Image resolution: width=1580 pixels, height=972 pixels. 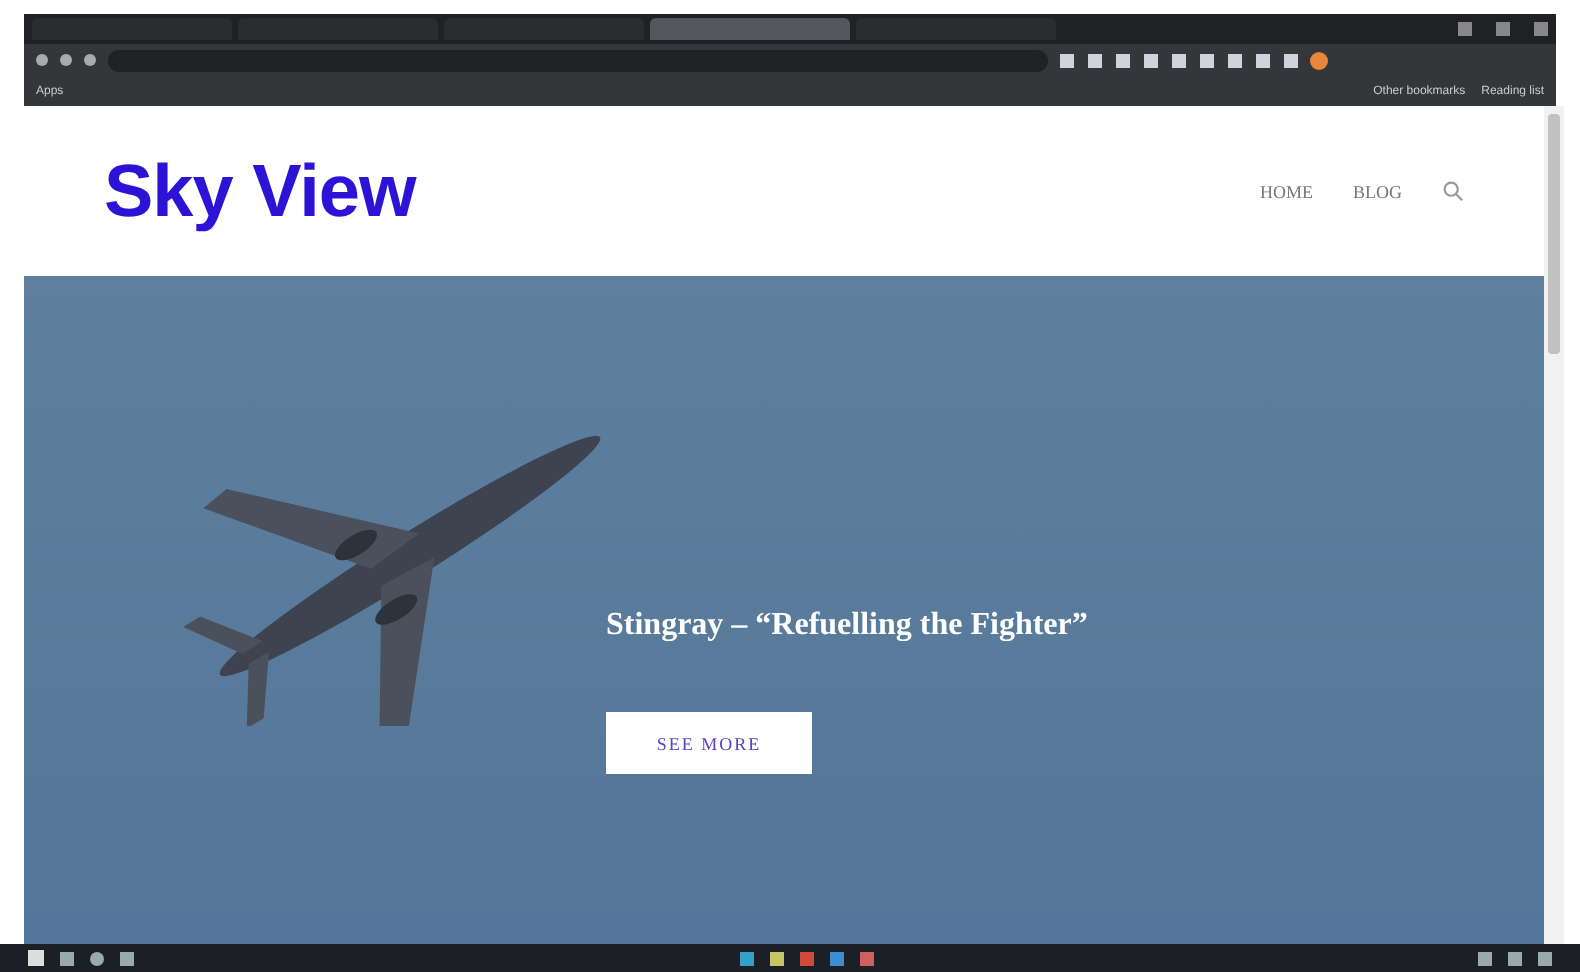 What do you see at coordinates (1319, 60) in the screenshot?
I see `profile-avatar-icon` at bounding box center [1319, 60].